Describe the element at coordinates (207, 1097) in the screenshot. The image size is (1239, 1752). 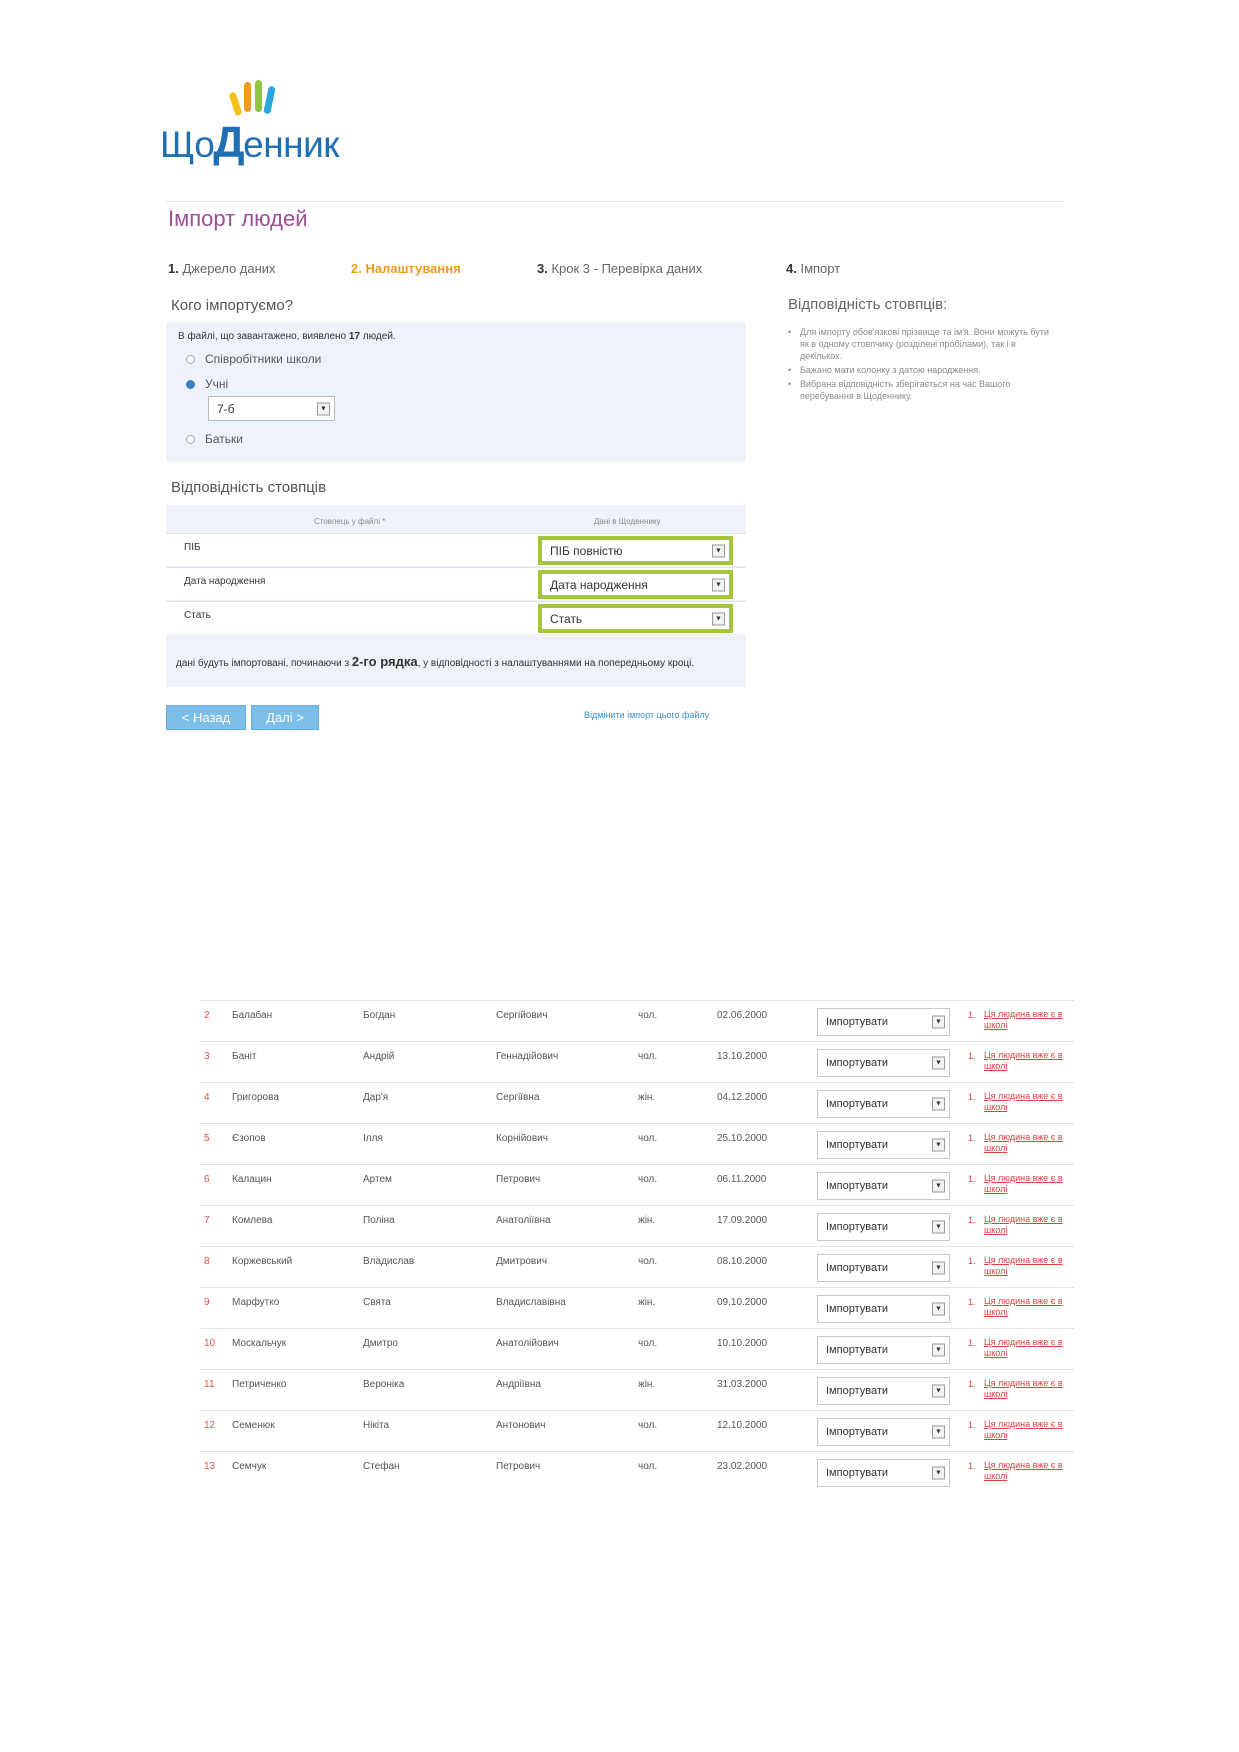
I see `row-number: 4` at that location.